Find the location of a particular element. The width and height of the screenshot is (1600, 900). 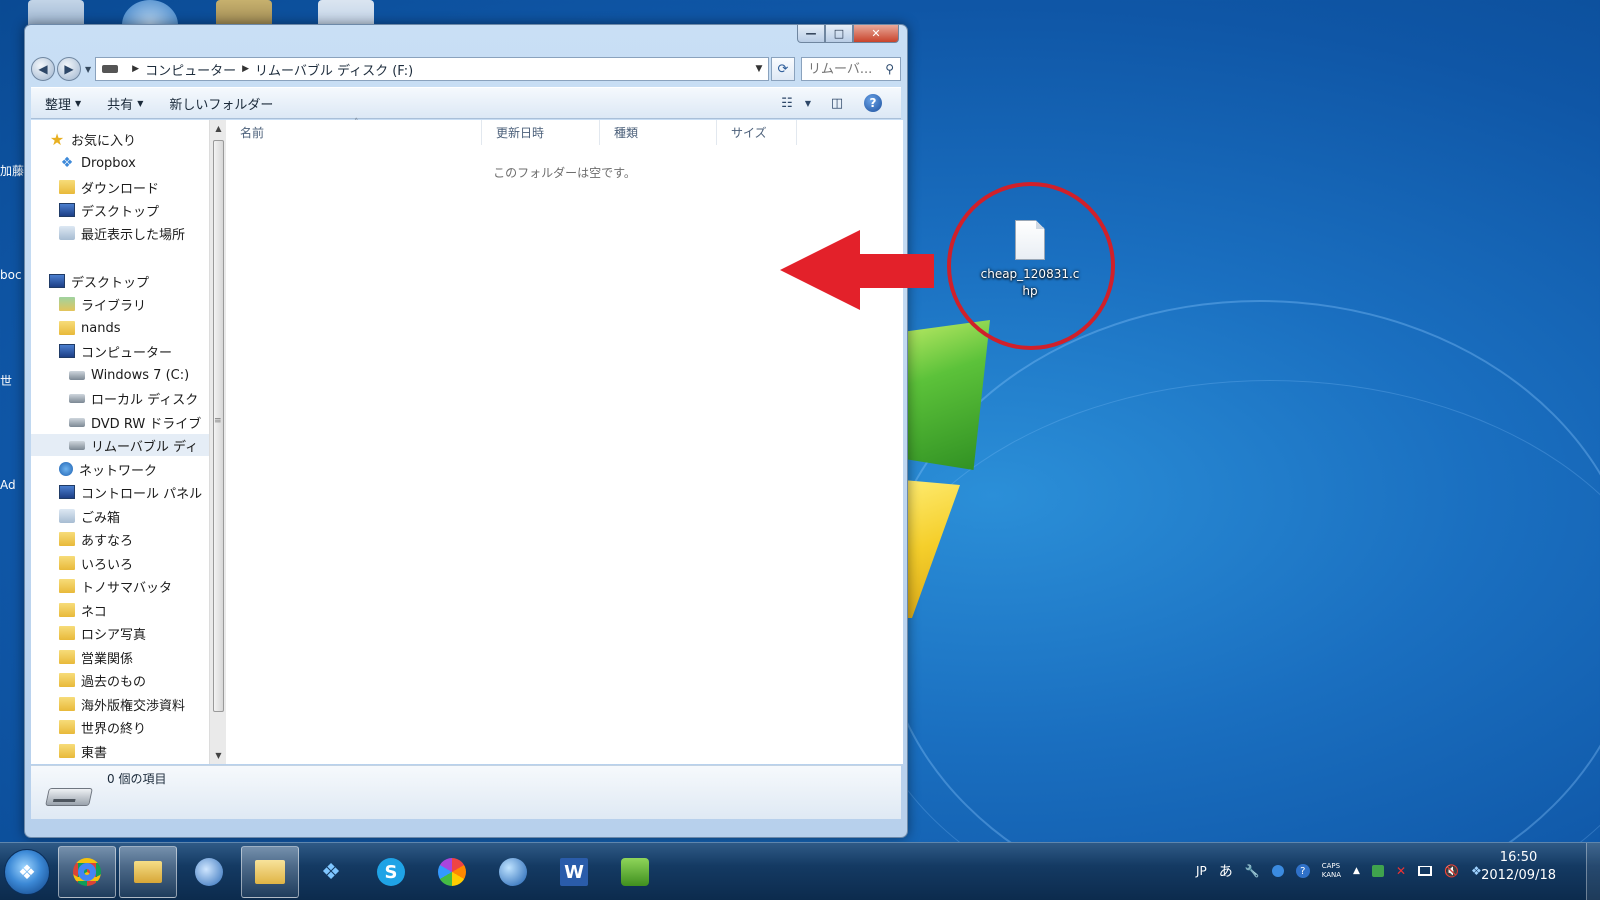

nav-libraries: ライブラリ is located at coordinates (102, 304).